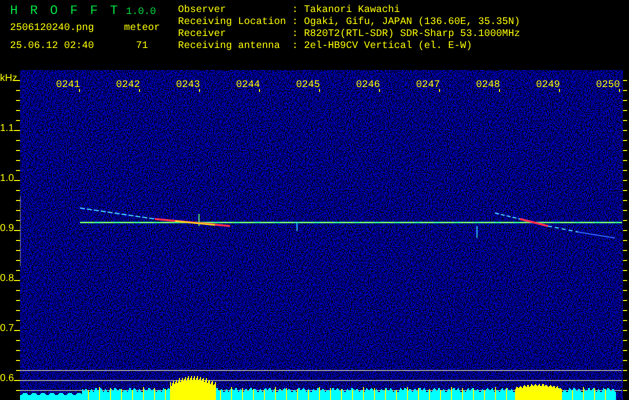 The height and width of the screenshot is (400, 629). Describe the element at coordinates (141, 13) in the screenshot. I see `app-version: 1.0.0` at that location.